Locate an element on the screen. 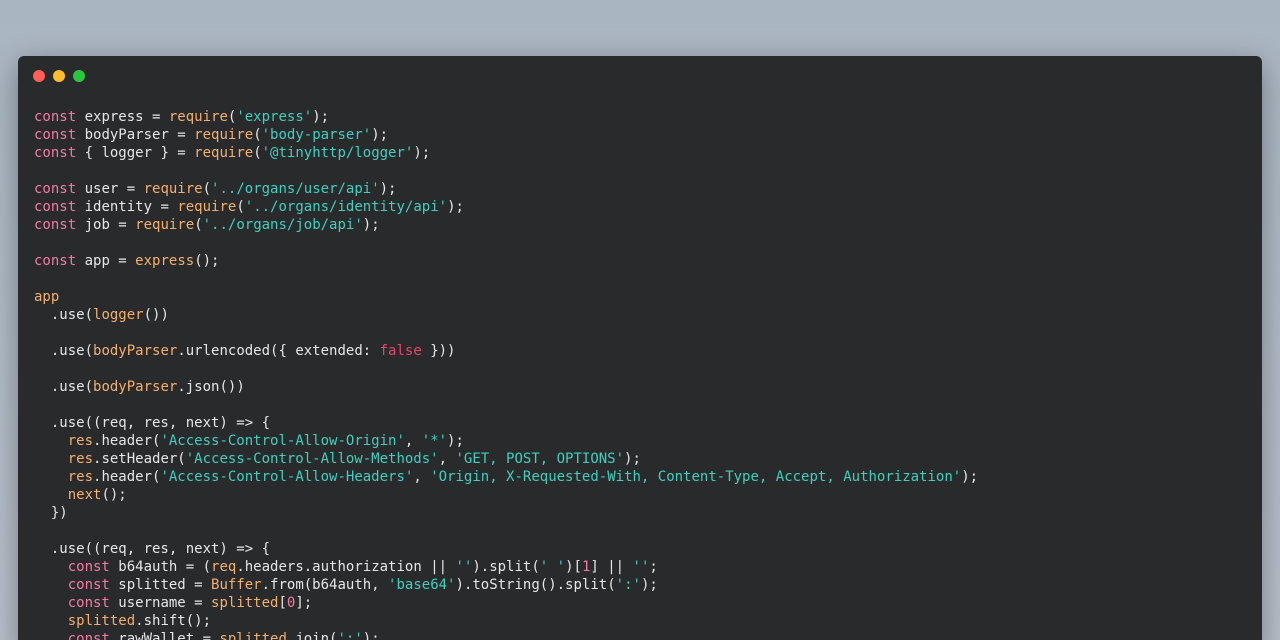 This screenshot has height=640, width=1280. code-token: .header( is located at coordinates (127, 477).